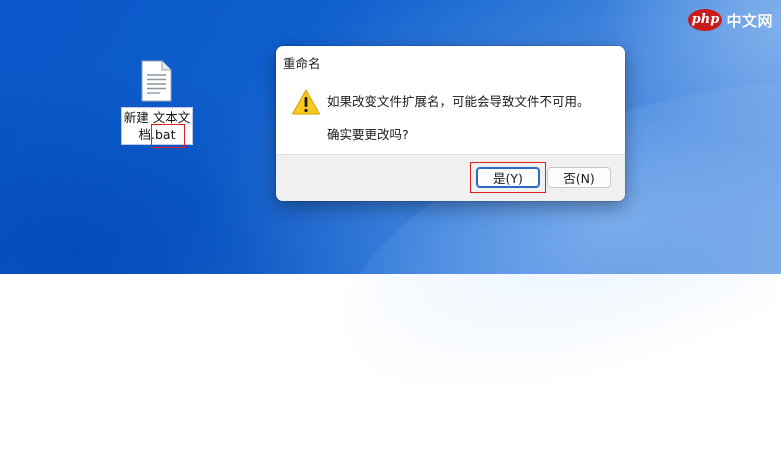  Describe the element at coordinates (749, 20) in the screenshot. I see `watermark-text: 中文网` at that location.